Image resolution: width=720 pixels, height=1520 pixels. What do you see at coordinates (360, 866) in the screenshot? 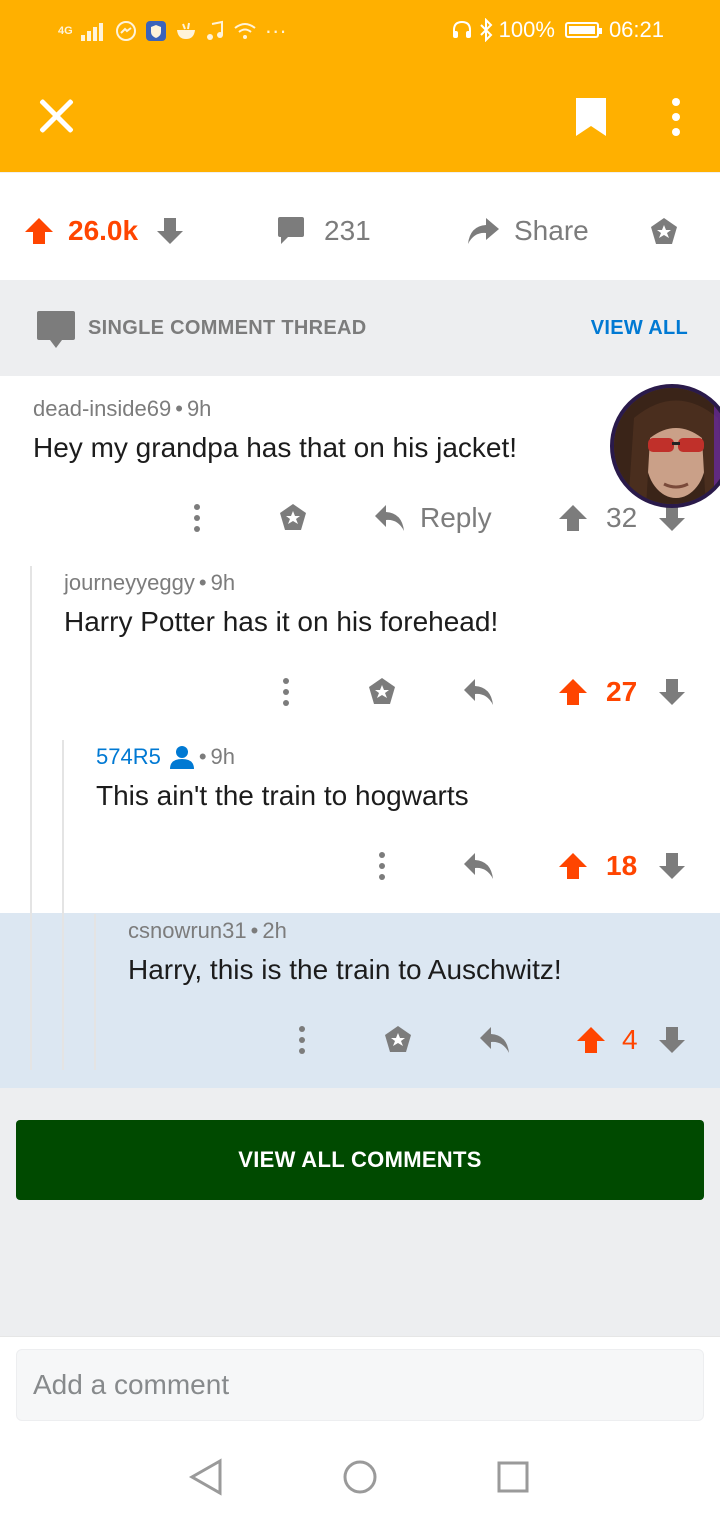
I see `comment-actions: 18` at bounding box center [360, 866].